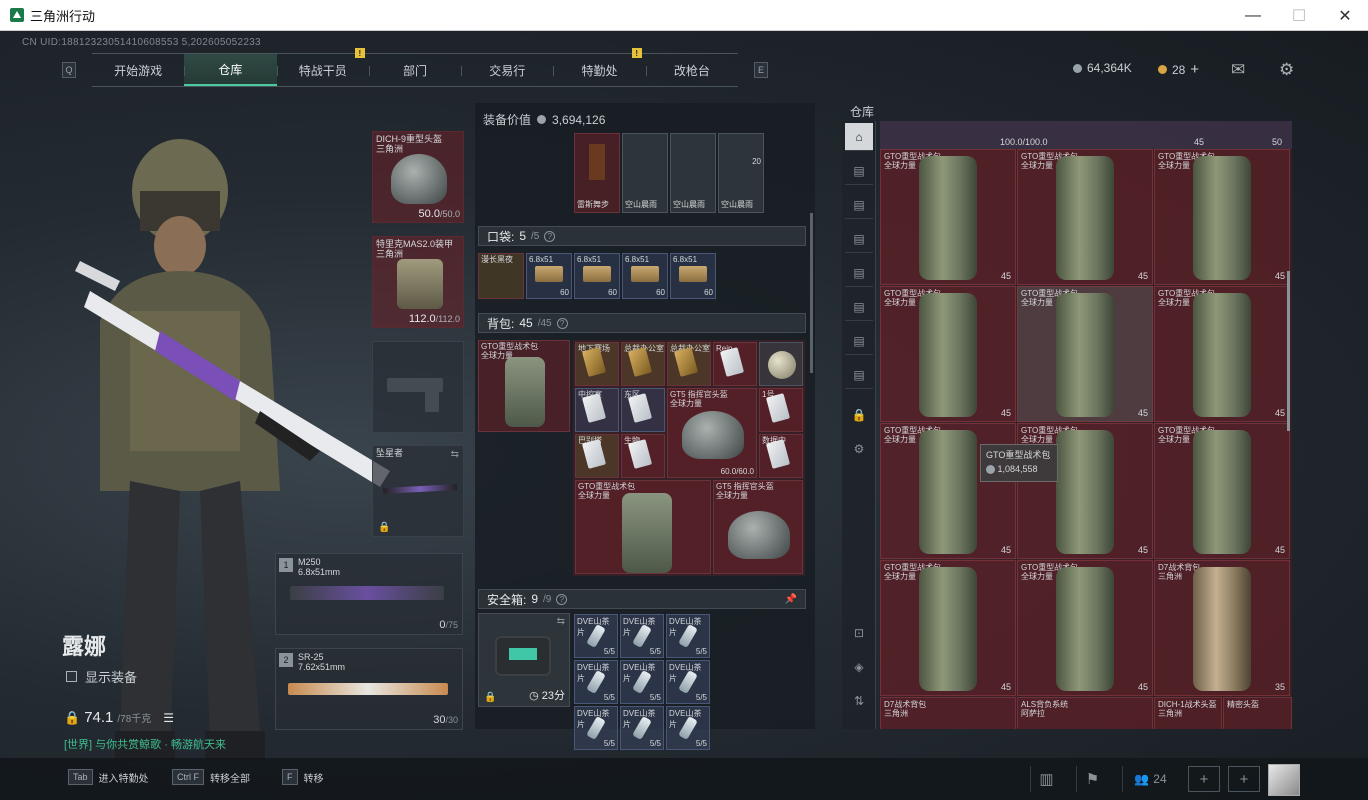 The width and height of the screenshot is (1368, 800). Describe the element at coordinates (1257, 713) in the screenshot. I see `warehouse-item: 精密头盔` at that location.